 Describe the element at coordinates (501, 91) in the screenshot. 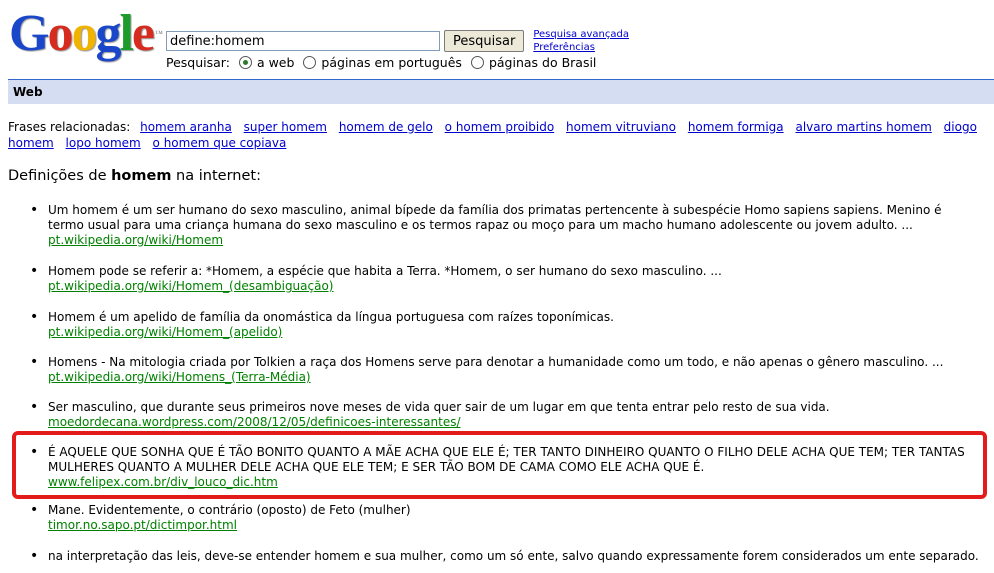

I see `results-tab-bar: Web` at that location.